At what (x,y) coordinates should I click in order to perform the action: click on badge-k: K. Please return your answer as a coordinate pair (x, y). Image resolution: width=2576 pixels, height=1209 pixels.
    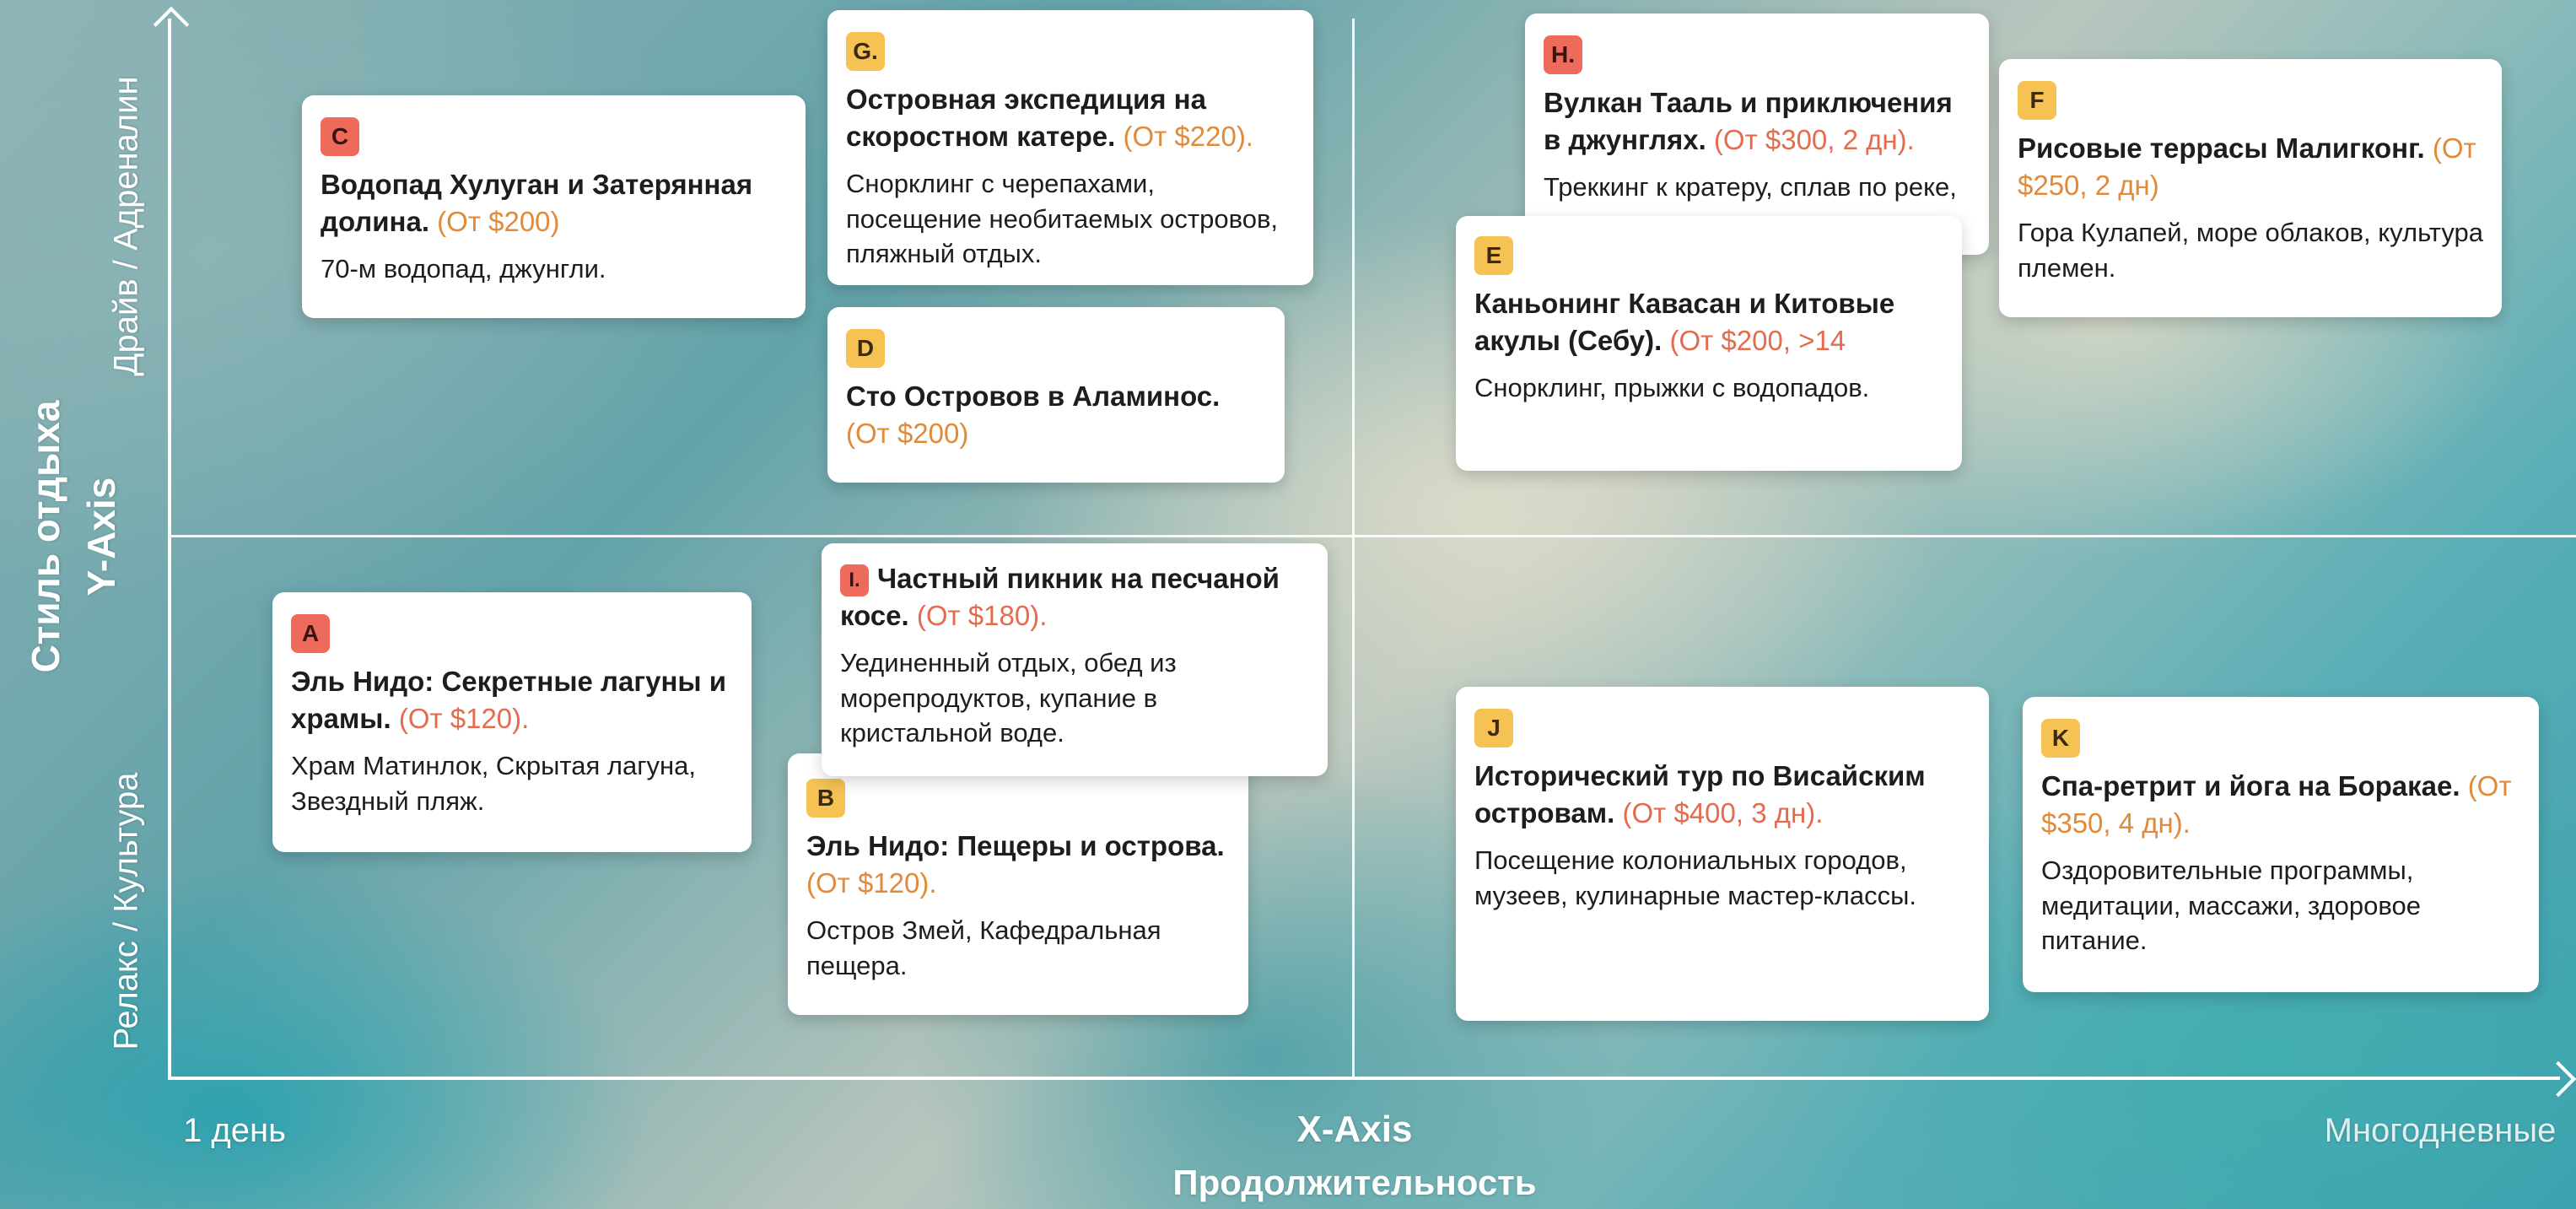
    Looking at the image, I should click on (2060, 738).